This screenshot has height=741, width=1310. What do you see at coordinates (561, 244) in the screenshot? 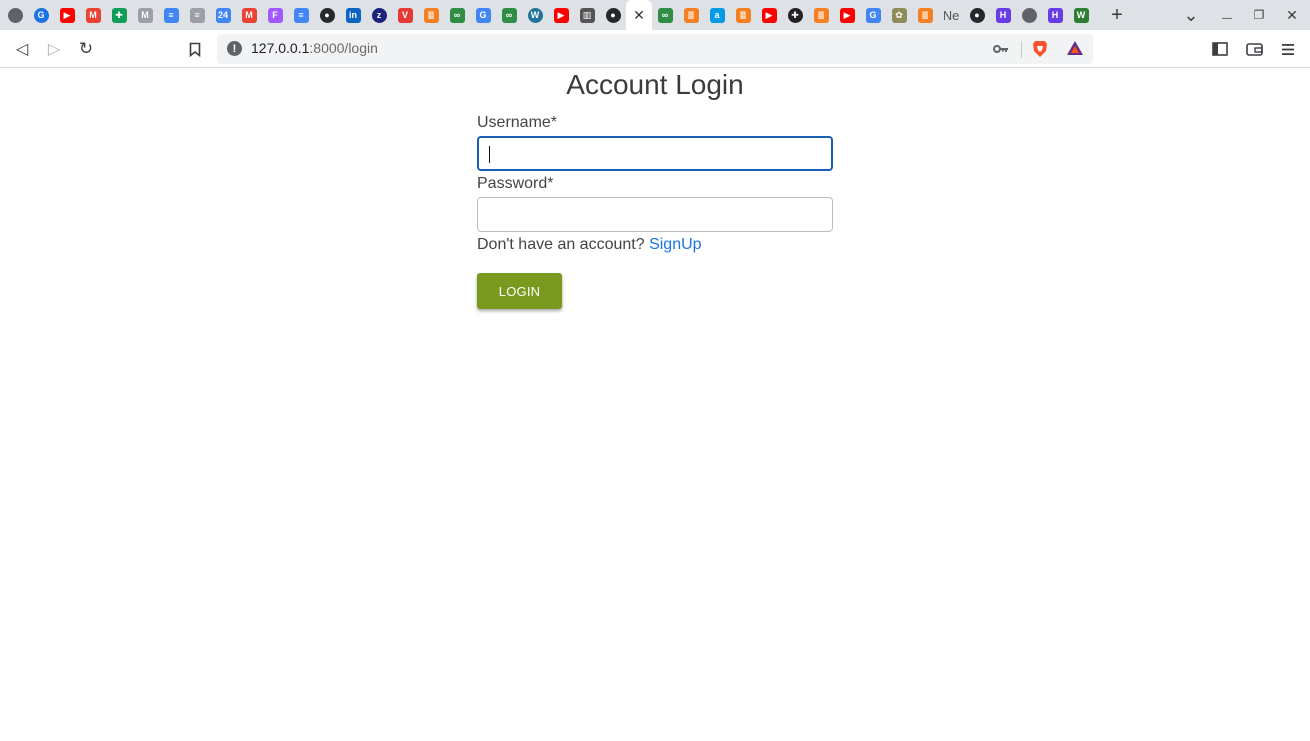
I see `signup-prompt-text: Don't have an account?` at bounding box center [561, 244].